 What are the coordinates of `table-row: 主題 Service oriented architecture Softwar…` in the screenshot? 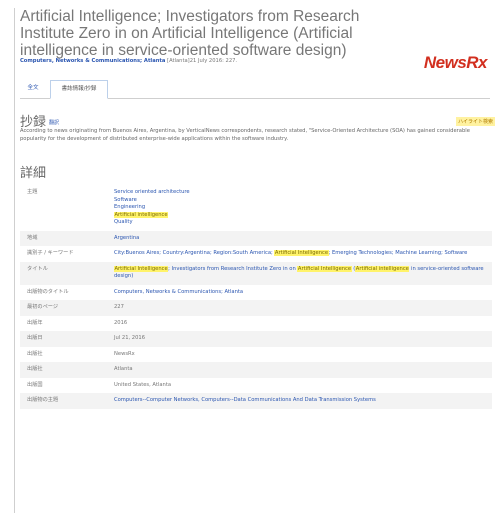 It's located at (256, 208).